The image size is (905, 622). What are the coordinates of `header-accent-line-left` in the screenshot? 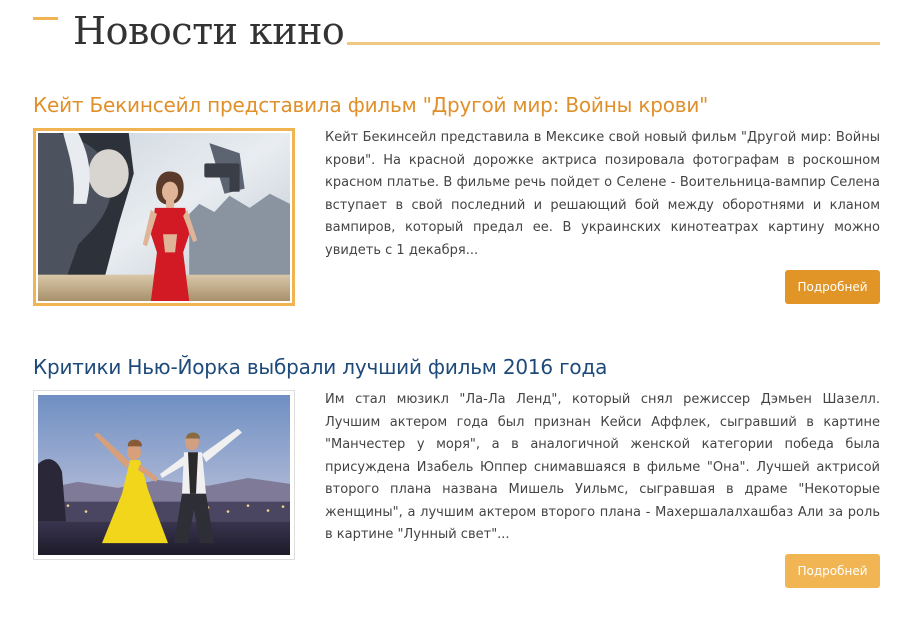 It's located at (45, 18).